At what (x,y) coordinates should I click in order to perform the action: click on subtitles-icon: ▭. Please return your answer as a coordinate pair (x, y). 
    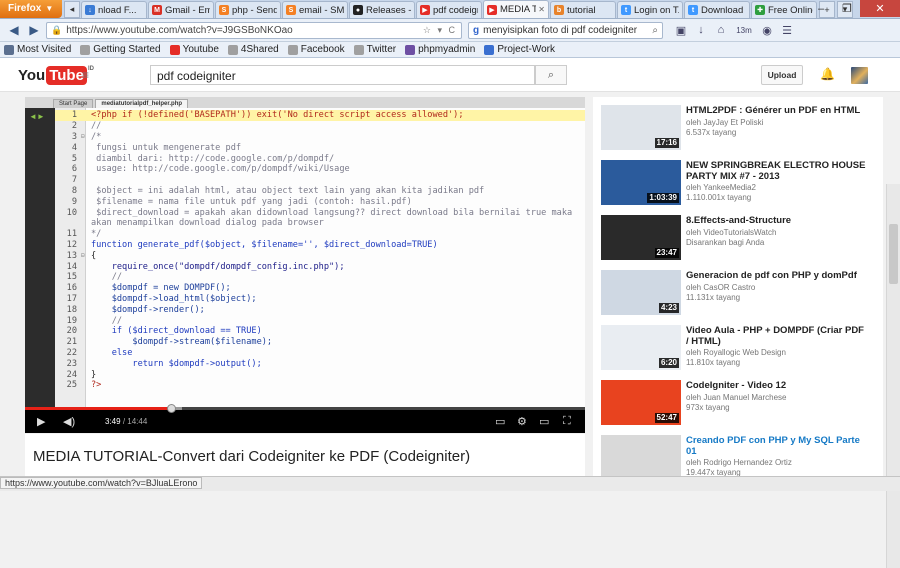
    Looking at the image, I should click on (500, 421).